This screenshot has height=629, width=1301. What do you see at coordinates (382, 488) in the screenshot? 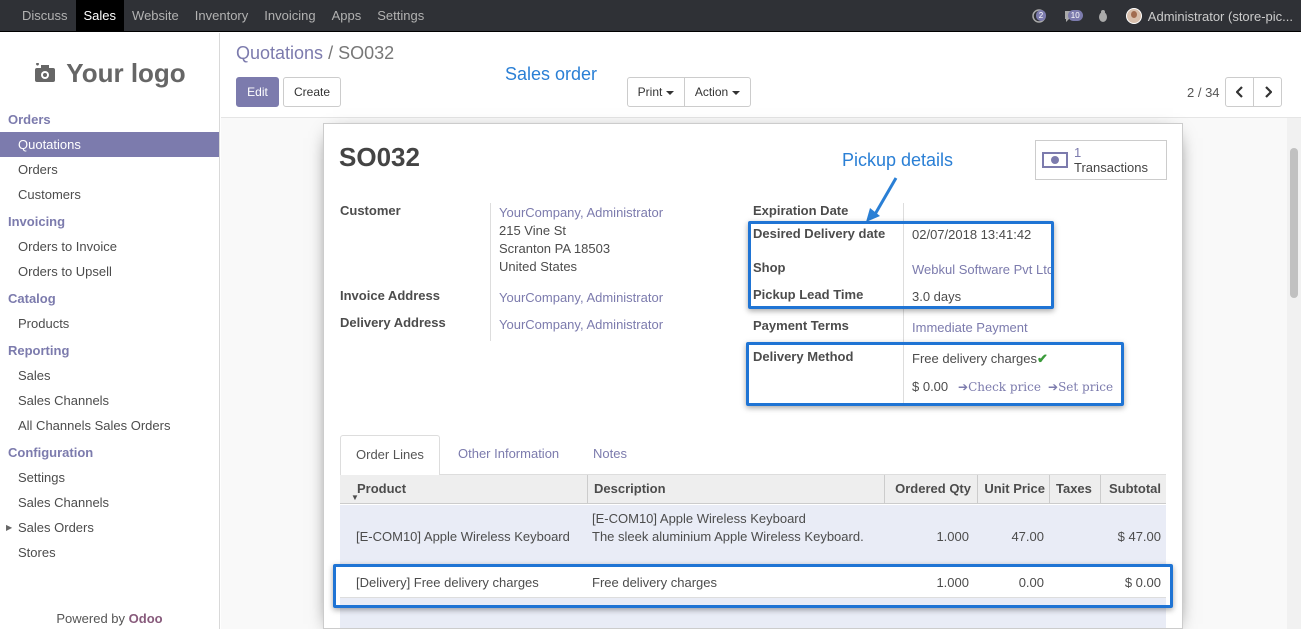
I see `column-product-label: Product` at bounding box center [382, 488].